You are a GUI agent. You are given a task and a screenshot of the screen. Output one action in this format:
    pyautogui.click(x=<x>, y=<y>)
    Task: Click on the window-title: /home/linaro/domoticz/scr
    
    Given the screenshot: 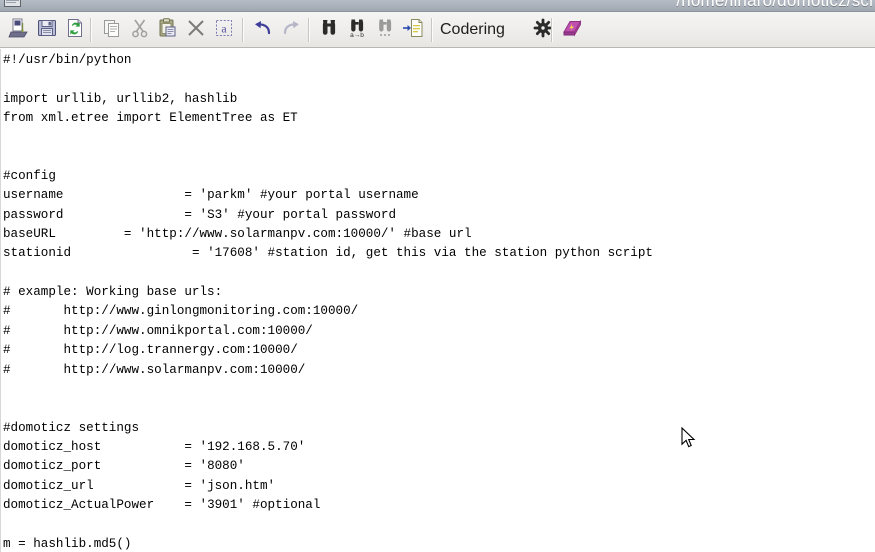 What is the action you would take?
    pyautogui.click(x=775, y=5)
    